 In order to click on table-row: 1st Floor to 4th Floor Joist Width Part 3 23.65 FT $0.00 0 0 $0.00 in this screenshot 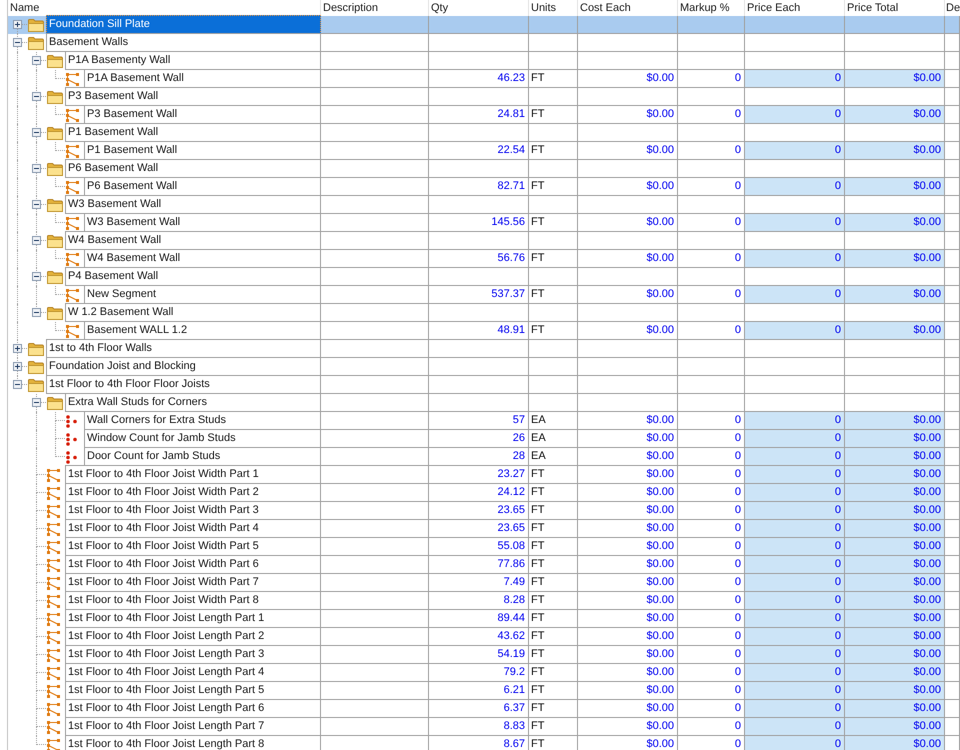, I will do `click(484, 511)`.